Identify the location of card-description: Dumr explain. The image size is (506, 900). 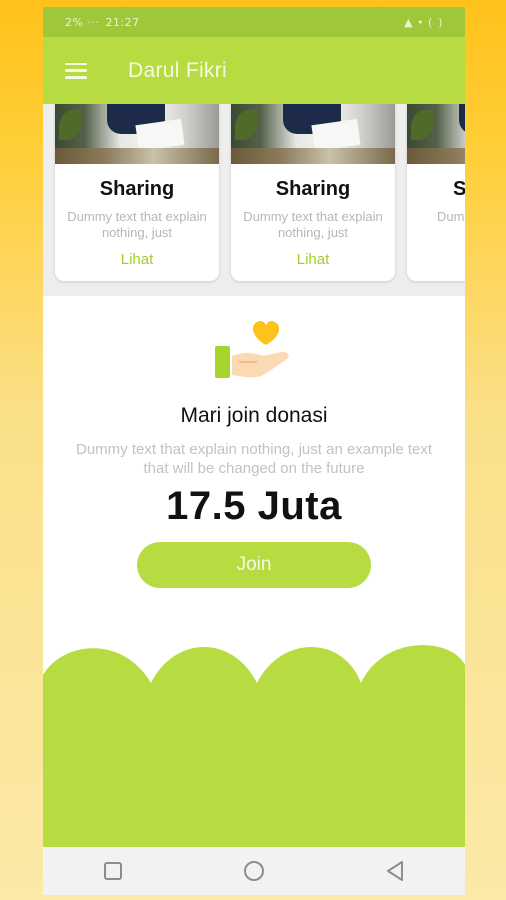
(451, 216).